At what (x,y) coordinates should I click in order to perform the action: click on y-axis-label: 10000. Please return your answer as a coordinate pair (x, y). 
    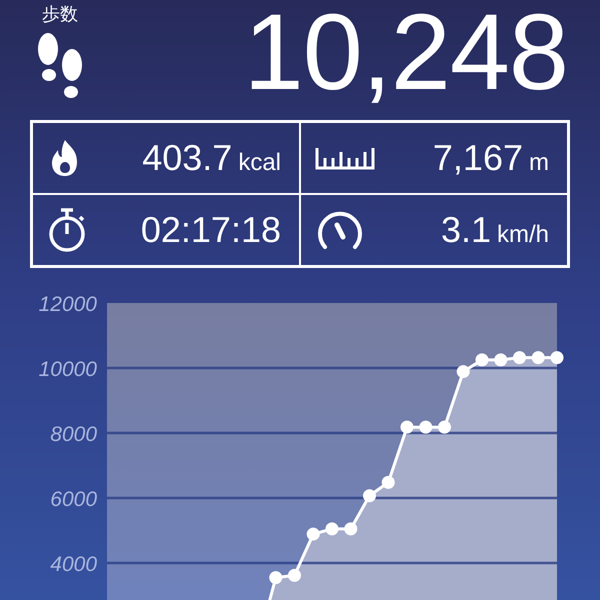
    Looking at the image, I should click on (67, 369).